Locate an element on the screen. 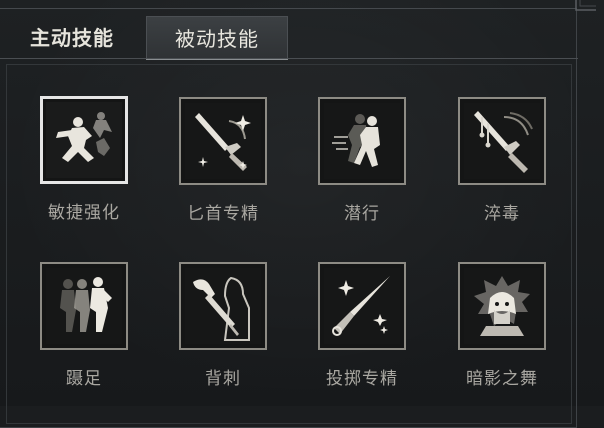 The height and width of the screenshot is (428, 604). skill-shadow-dance: 暗影之舞 is located at coordinates (502, 325).